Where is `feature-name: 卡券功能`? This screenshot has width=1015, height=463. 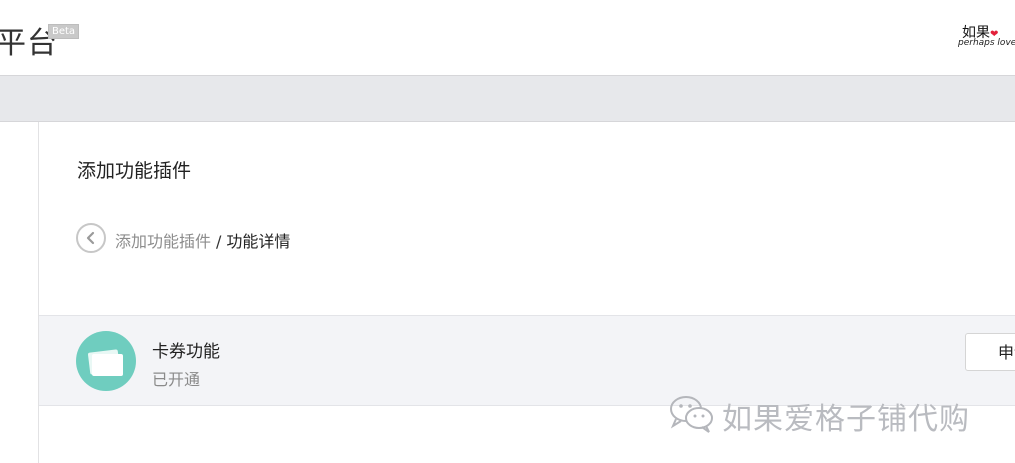
feature-name: 卡券功能 is located at coordinates (186, 352).